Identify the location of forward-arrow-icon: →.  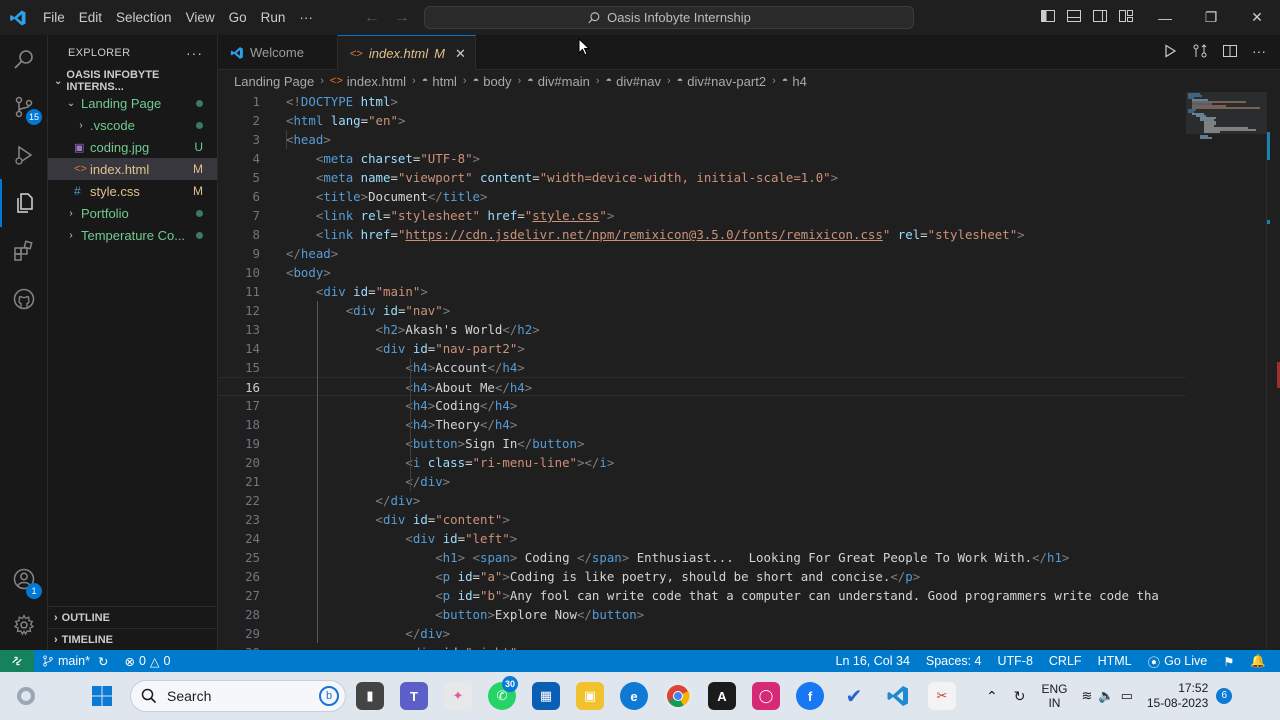
(402, 18).